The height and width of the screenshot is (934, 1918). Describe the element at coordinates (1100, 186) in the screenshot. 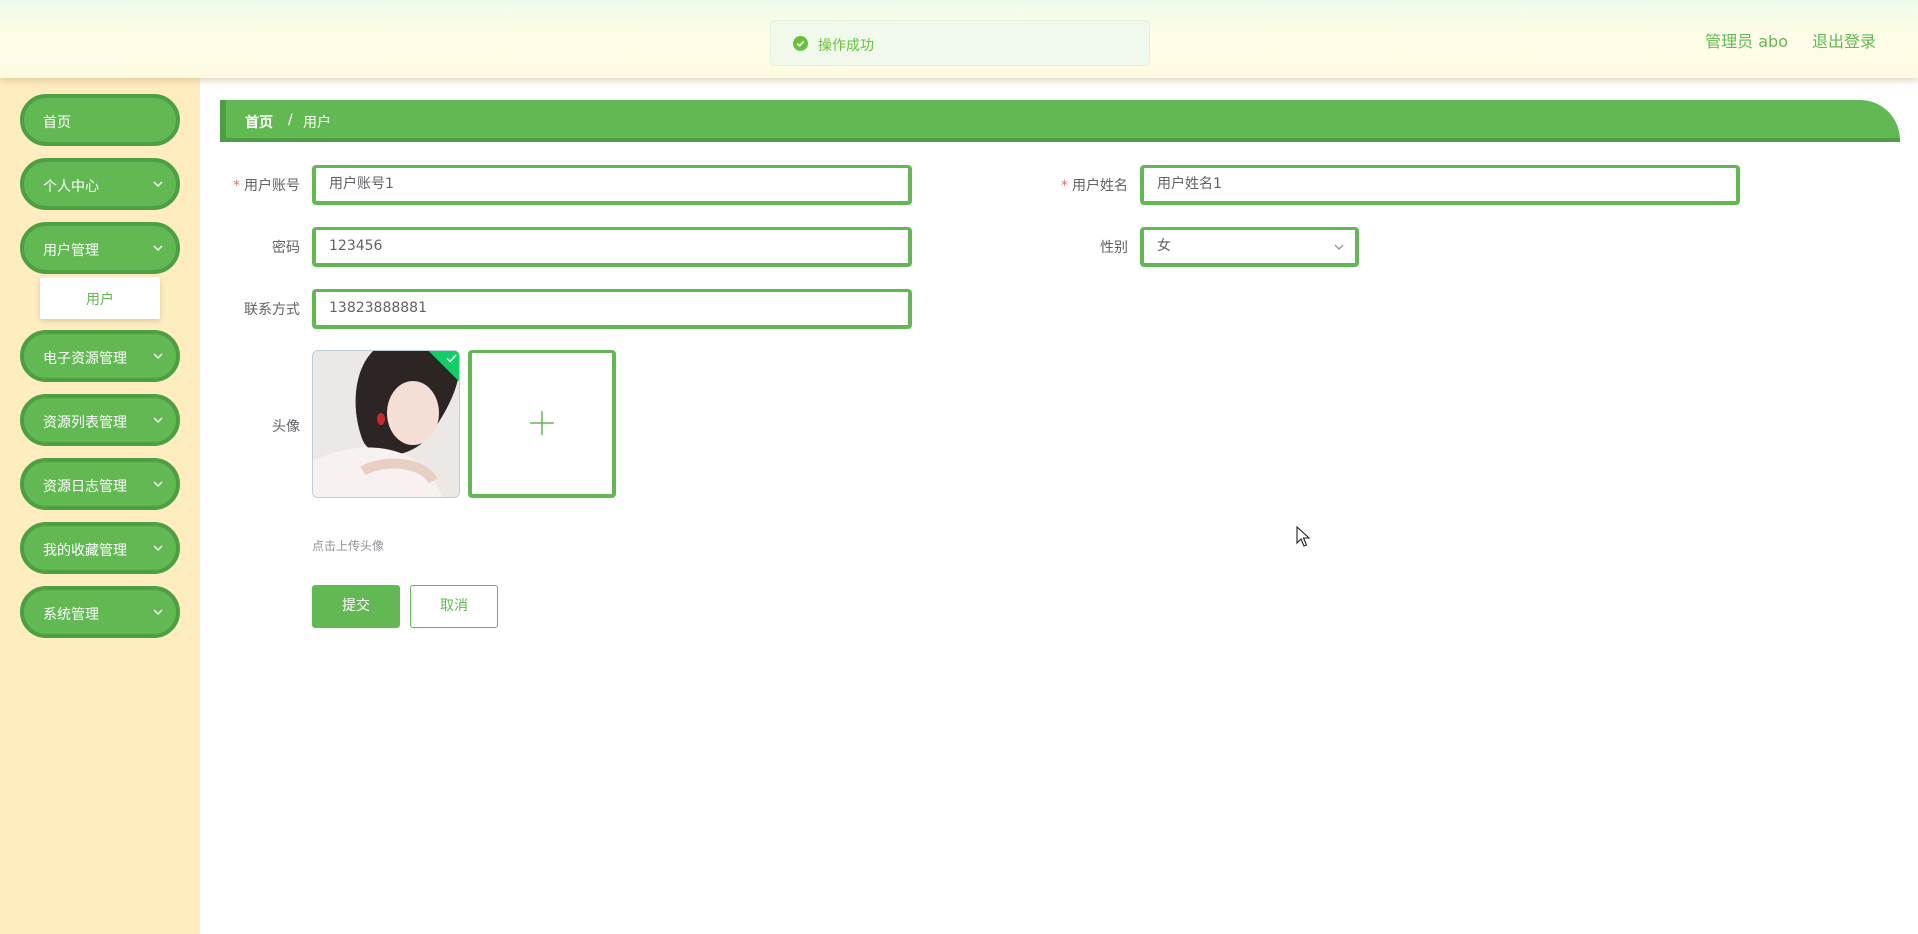

I see `name-label-text: 用户姓名` at that location.